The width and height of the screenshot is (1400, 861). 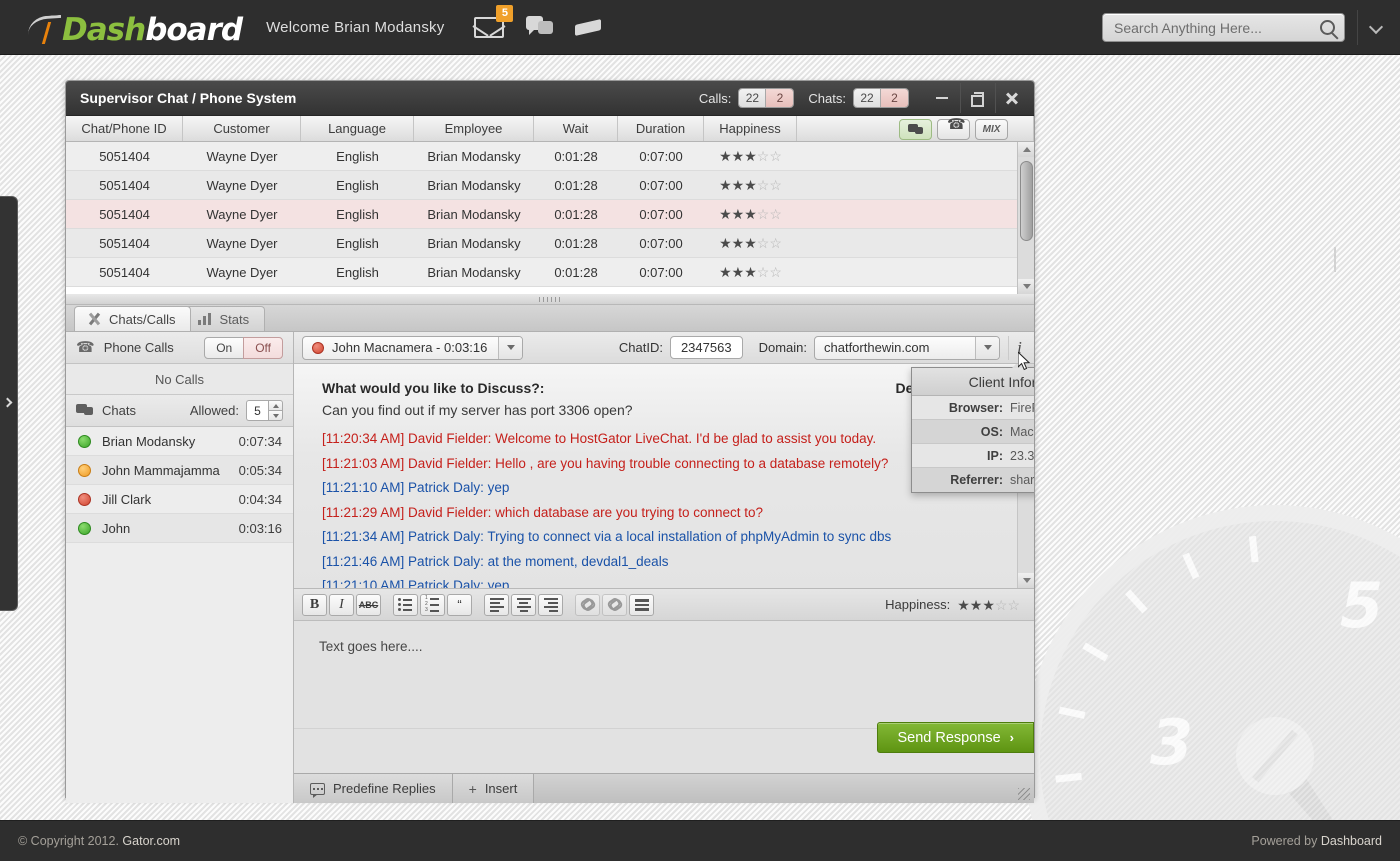 I want to click on restore-button, so click(x=976, y=98).